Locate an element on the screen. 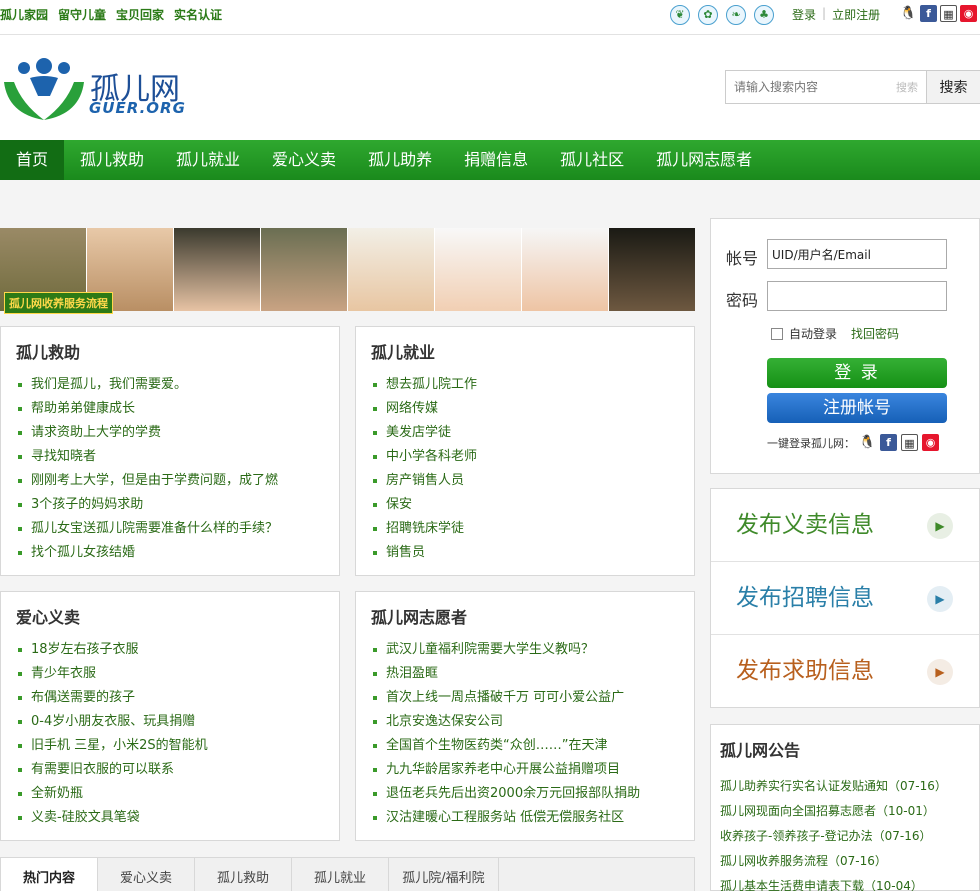 Image resolution: width=980 pixels, height=891 pixels. password-input is located at coordinates (857, 296).